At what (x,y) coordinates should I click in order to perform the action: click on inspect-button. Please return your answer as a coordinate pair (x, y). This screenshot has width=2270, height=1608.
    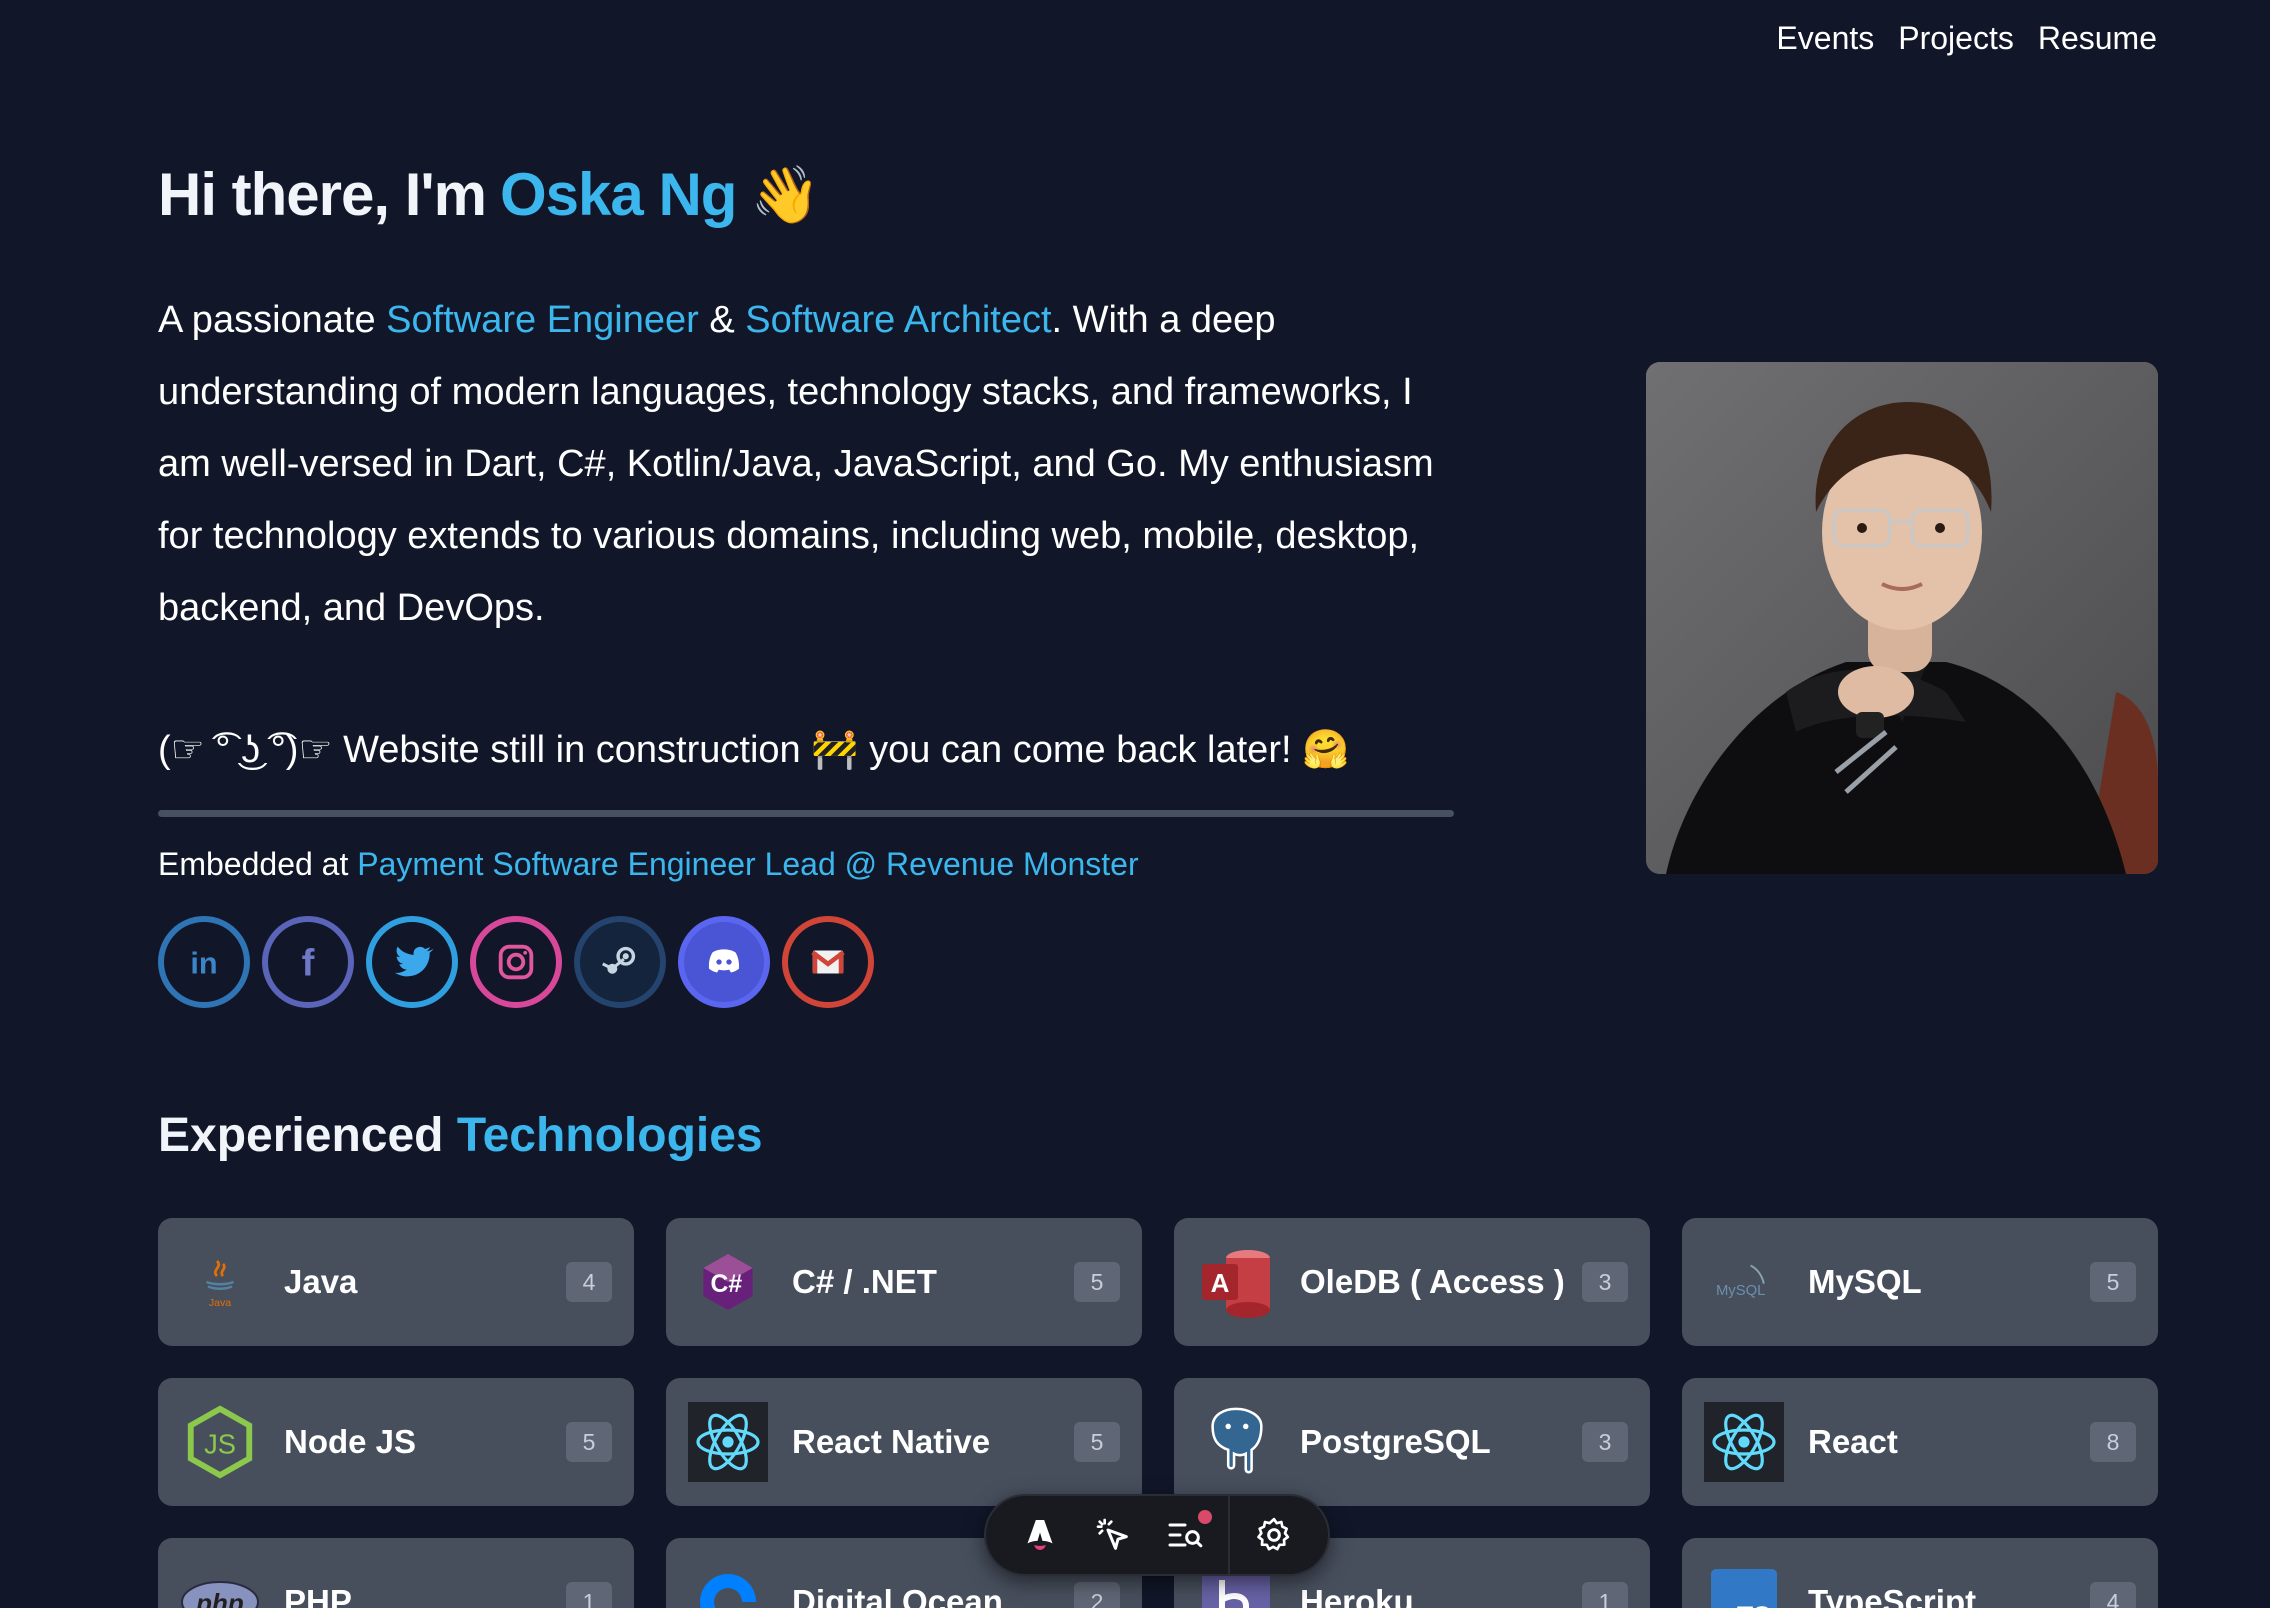
    Looking at the image, I should click on (1113, 1535).